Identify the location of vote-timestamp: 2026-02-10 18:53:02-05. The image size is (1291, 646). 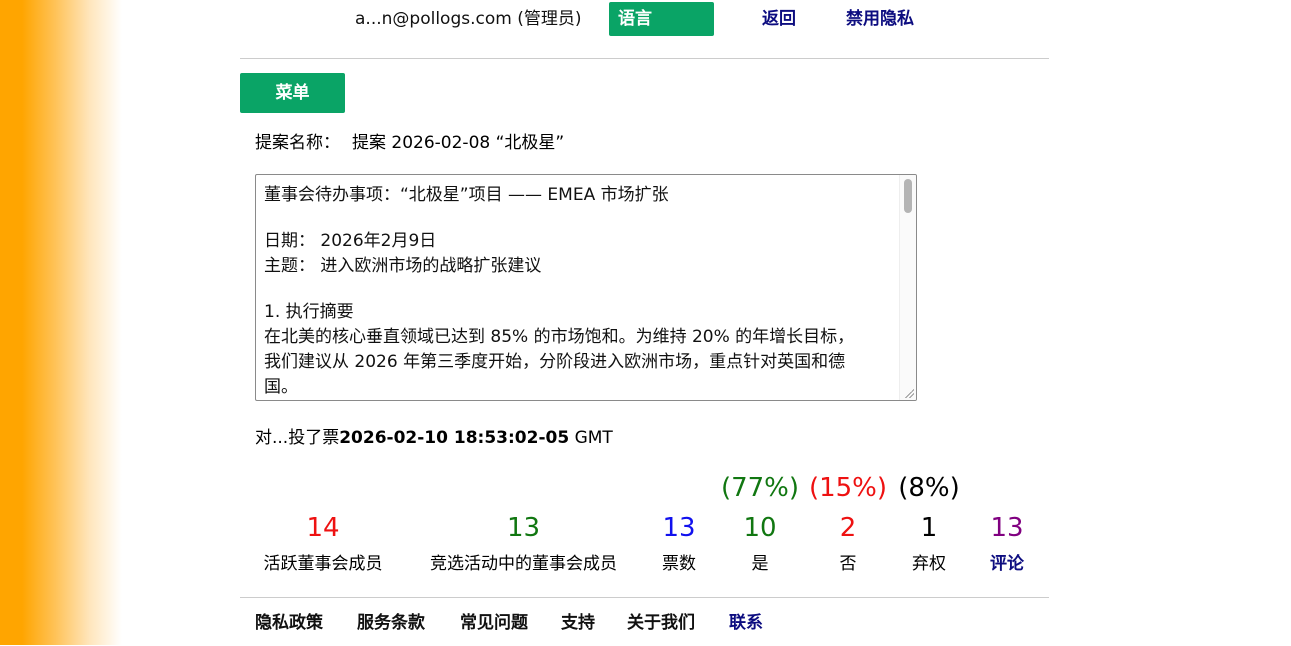
(454, 438).